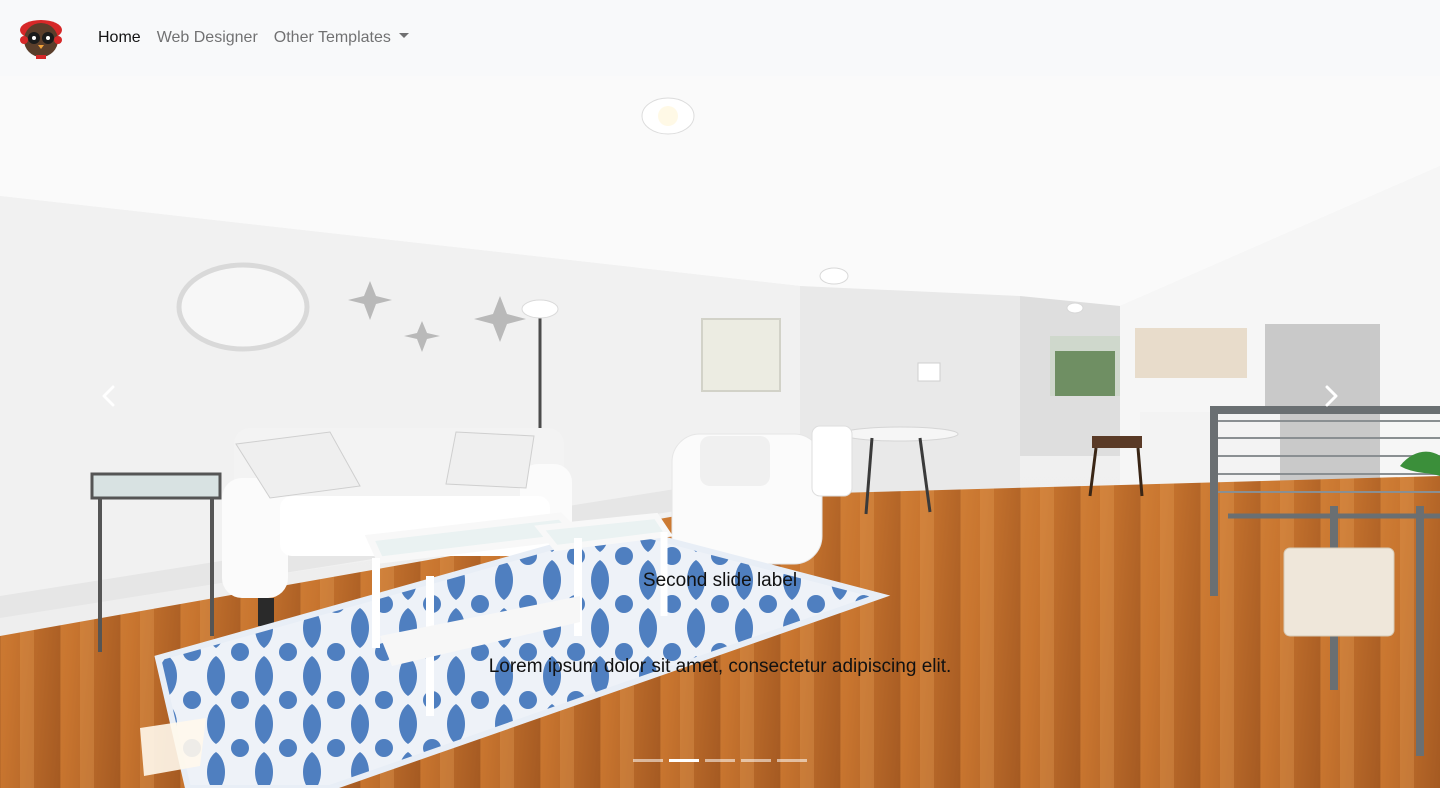 Image resolution: width=1440 pixels, height=788 pixels. I want to click on carousel-indicators, so click(720, 760).